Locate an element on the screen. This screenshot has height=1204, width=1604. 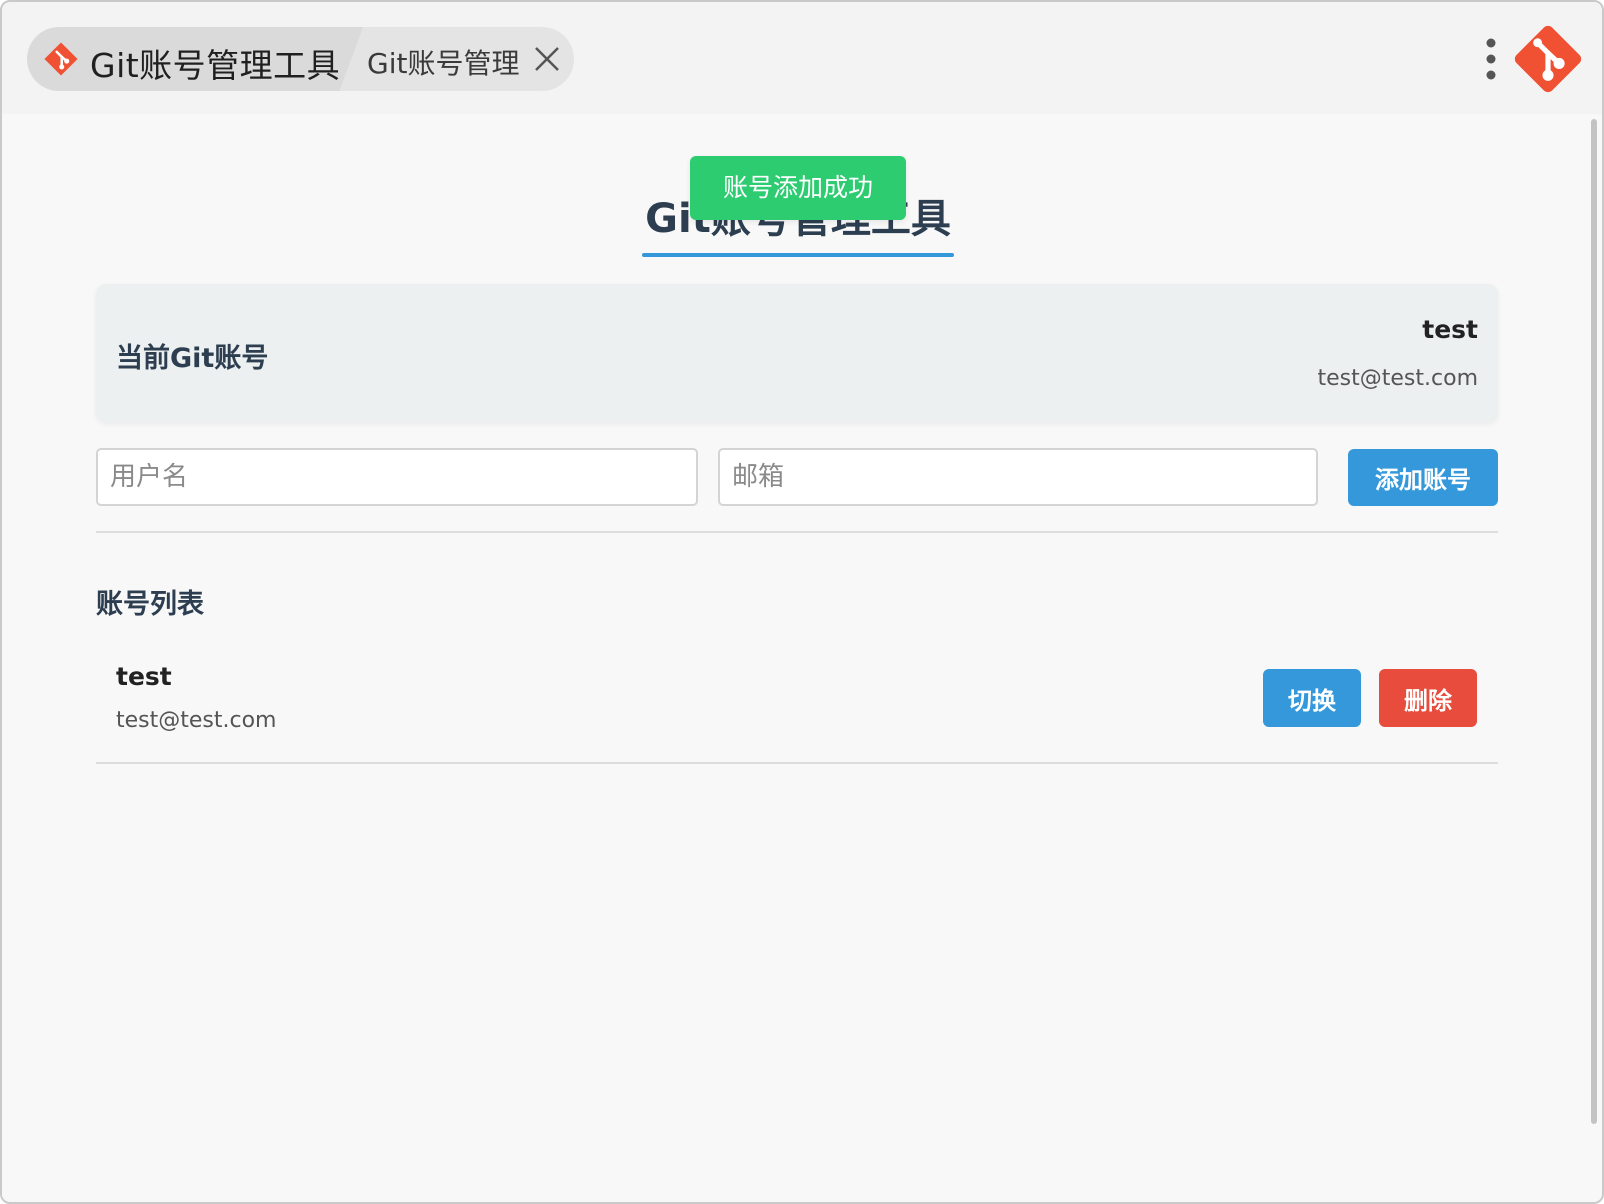
vertical-scrollbar is located at coordinates (1594, 621).